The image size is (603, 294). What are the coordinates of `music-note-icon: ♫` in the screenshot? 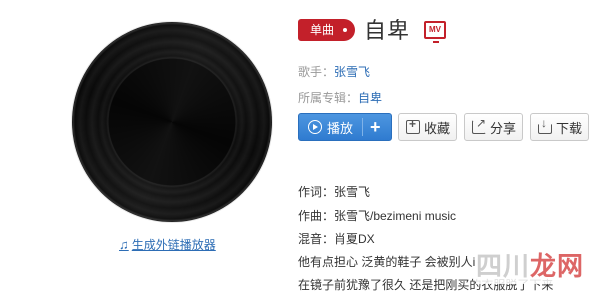 It's located at (124, 244).